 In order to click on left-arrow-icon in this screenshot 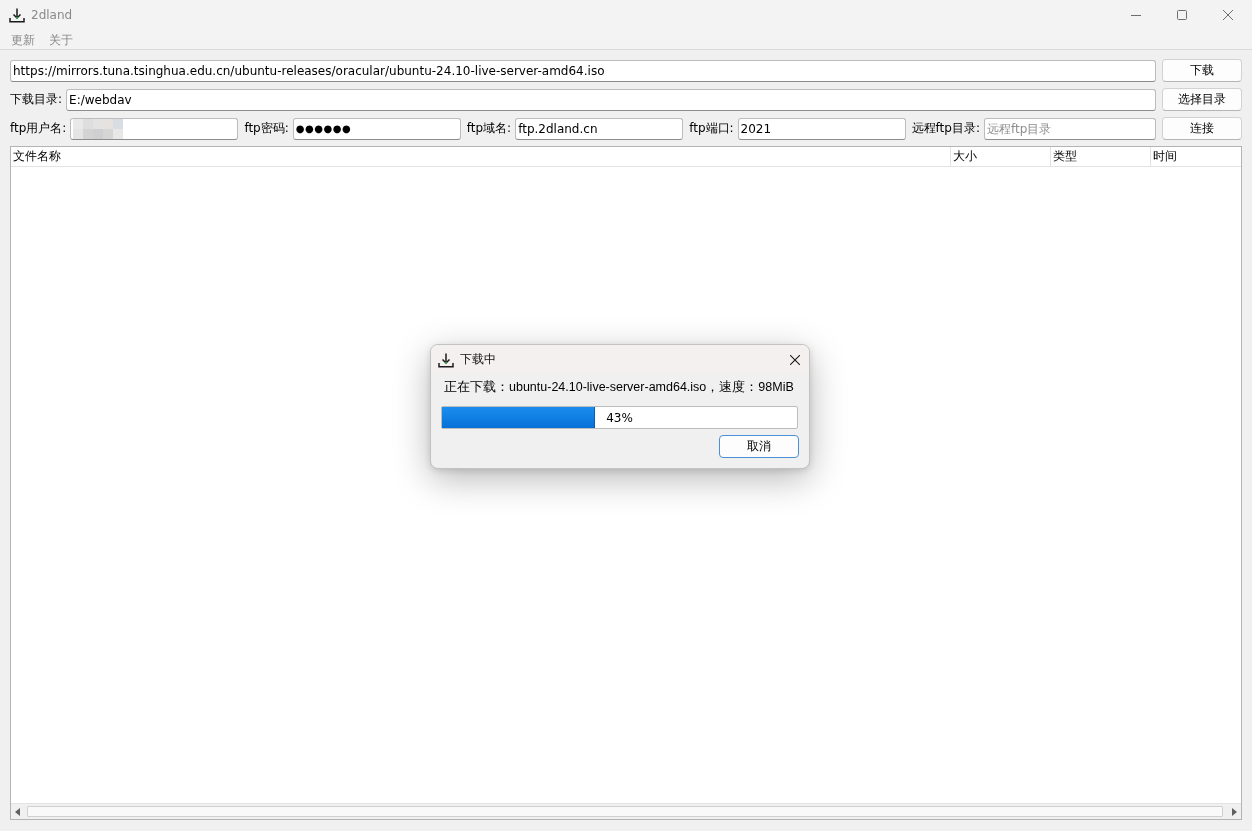, I will do `click(18, 811)`.